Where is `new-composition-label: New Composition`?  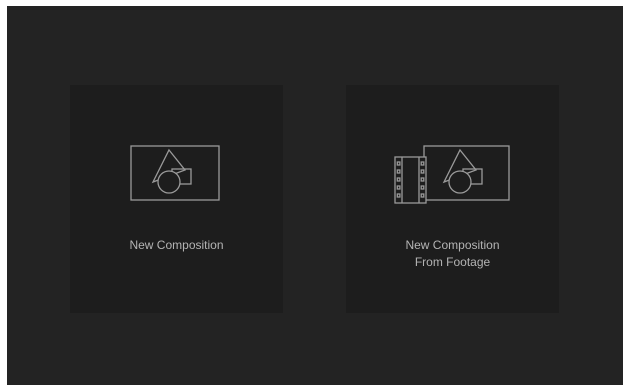 new-composition-label: New Composition is located at coordinates (176, 245).